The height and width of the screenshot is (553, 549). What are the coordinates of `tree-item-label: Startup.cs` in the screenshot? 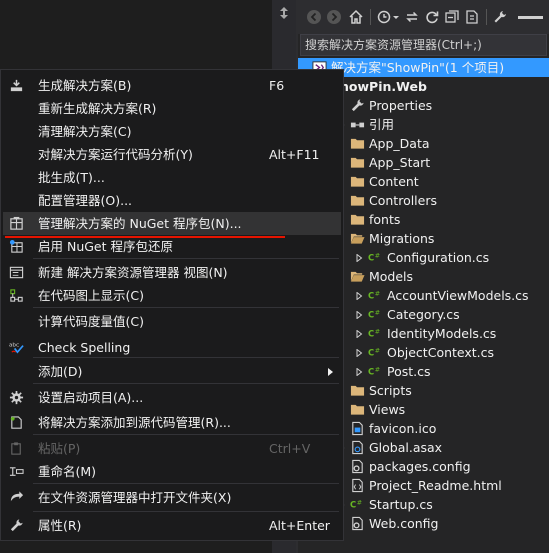 It's located at (401, 504).